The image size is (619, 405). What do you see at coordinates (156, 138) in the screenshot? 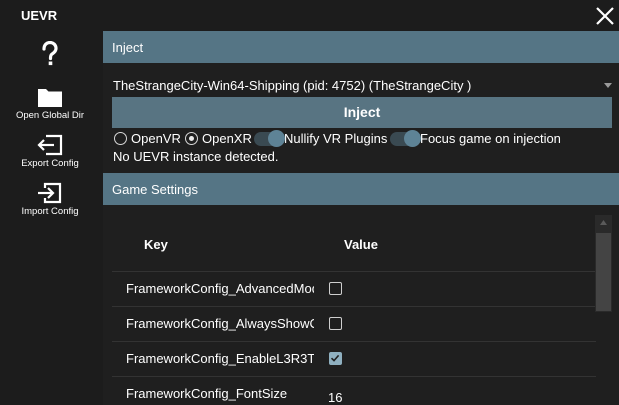
I see `openvr-label: OpenVR` at bounding box center [156, 138].